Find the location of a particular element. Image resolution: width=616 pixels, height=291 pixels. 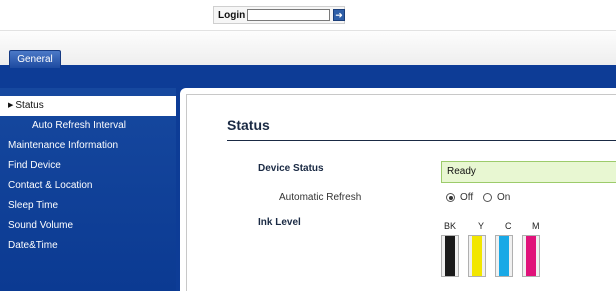

sidebar-item-sound-volume: Sound Volume is located at coordinates (88, 226).